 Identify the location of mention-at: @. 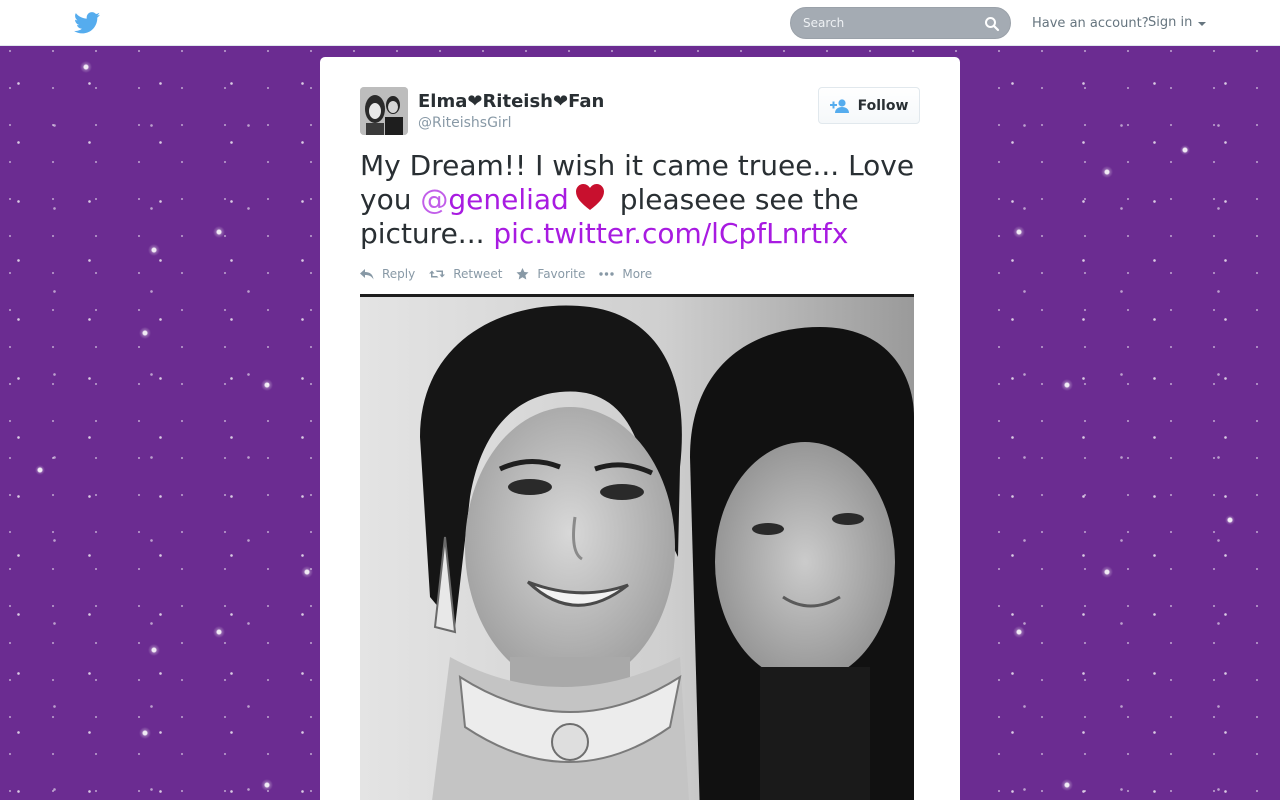
(434, 199).